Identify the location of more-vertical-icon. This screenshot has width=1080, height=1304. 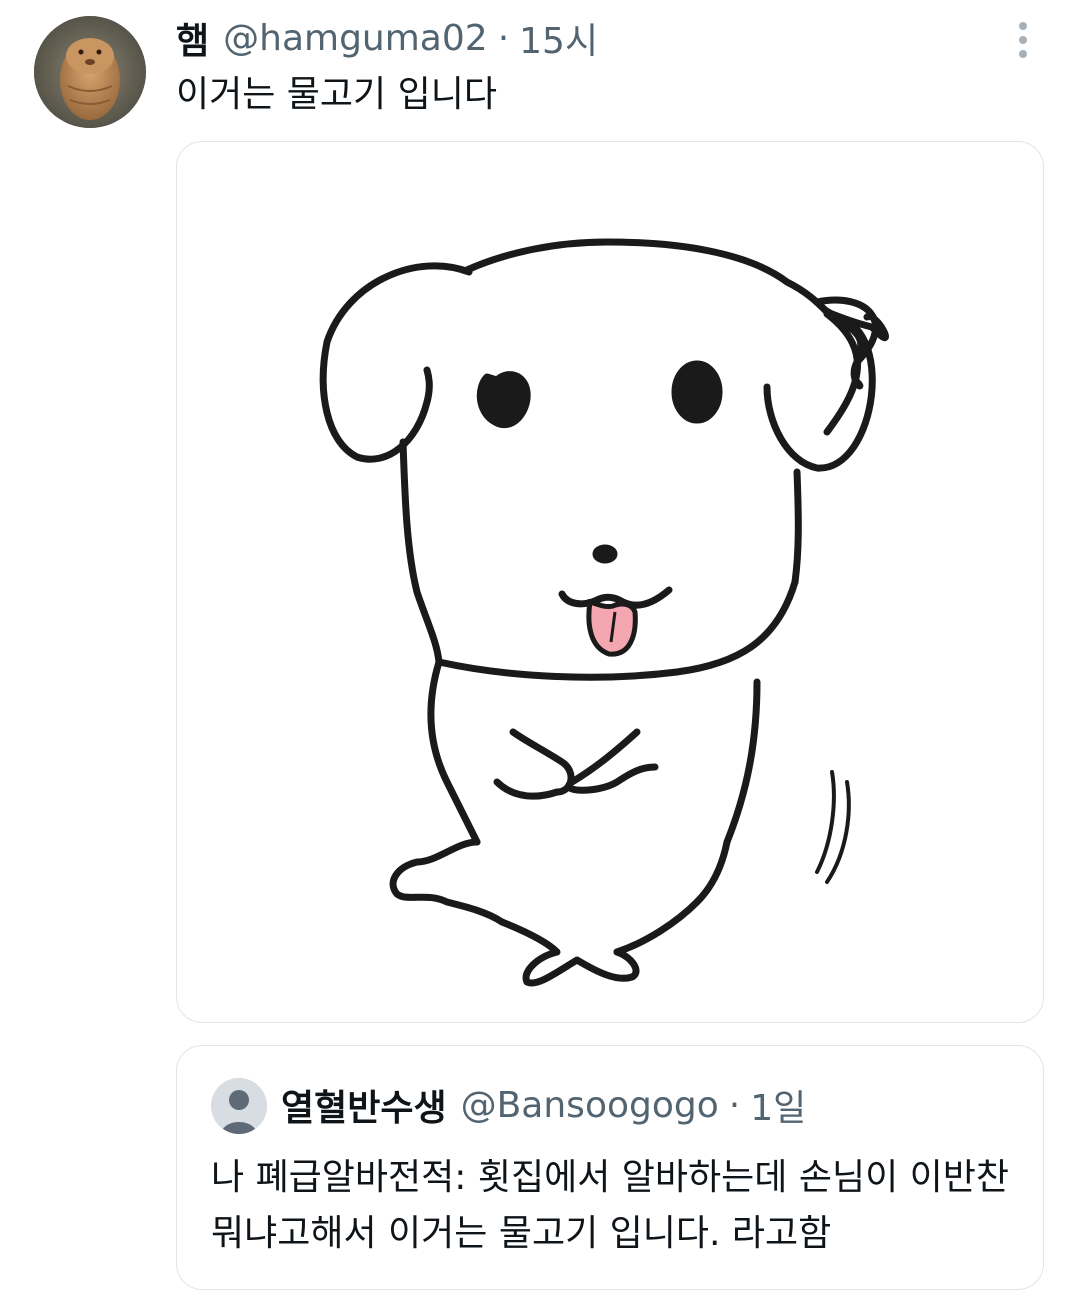
(1023, 40).